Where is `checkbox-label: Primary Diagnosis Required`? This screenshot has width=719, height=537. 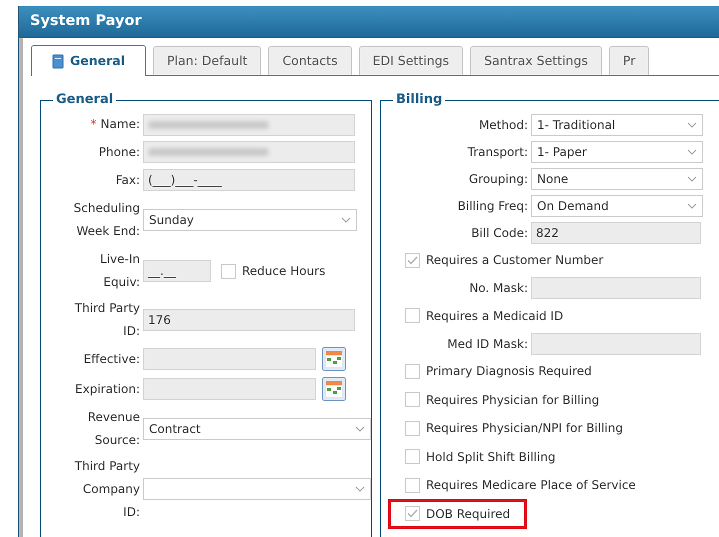
checkbox-label: Primary Diagnosis Required is located at coordinates (509, 371).